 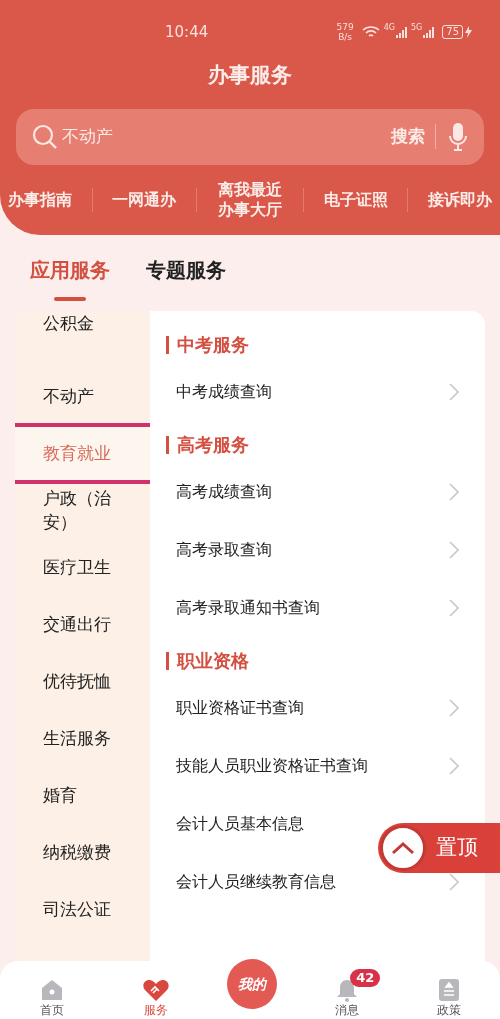 I want to click on category-item: 交通出行, so click(x=82, y=624).